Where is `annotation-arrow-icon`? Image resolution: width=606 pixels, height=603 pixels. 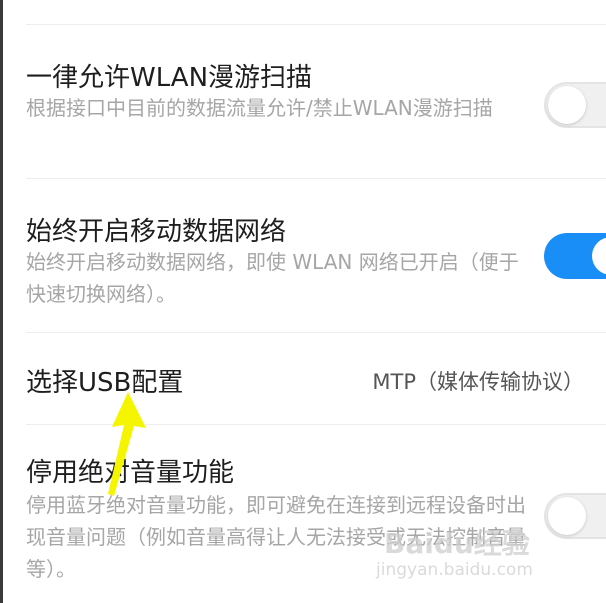
annotation-arrow-icon is located at coordinates (127, 444).